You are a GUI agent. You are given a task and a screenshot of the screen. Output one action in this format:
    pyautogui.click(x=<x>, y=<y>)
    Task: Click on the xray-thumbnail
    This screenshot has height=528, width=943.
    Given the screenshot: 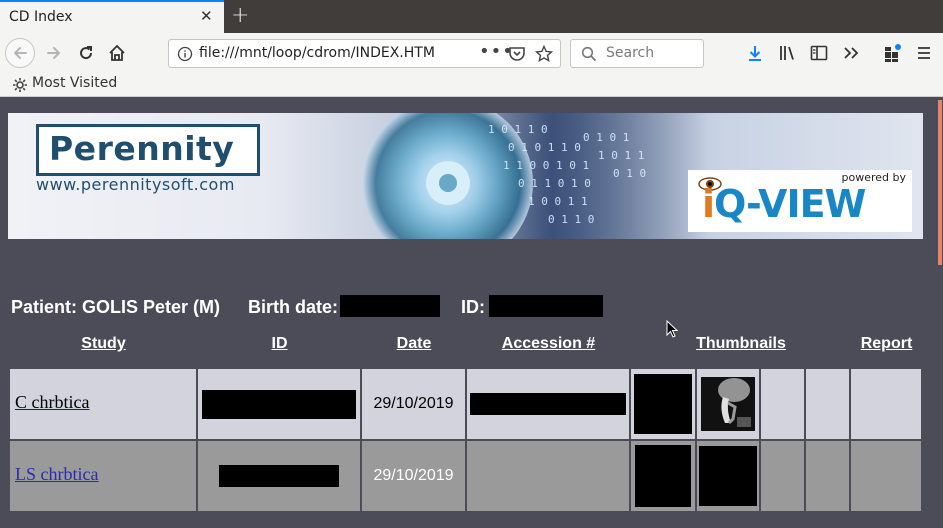 What is the action you would take?
    pyautogui.click(x=728, y=404)
    